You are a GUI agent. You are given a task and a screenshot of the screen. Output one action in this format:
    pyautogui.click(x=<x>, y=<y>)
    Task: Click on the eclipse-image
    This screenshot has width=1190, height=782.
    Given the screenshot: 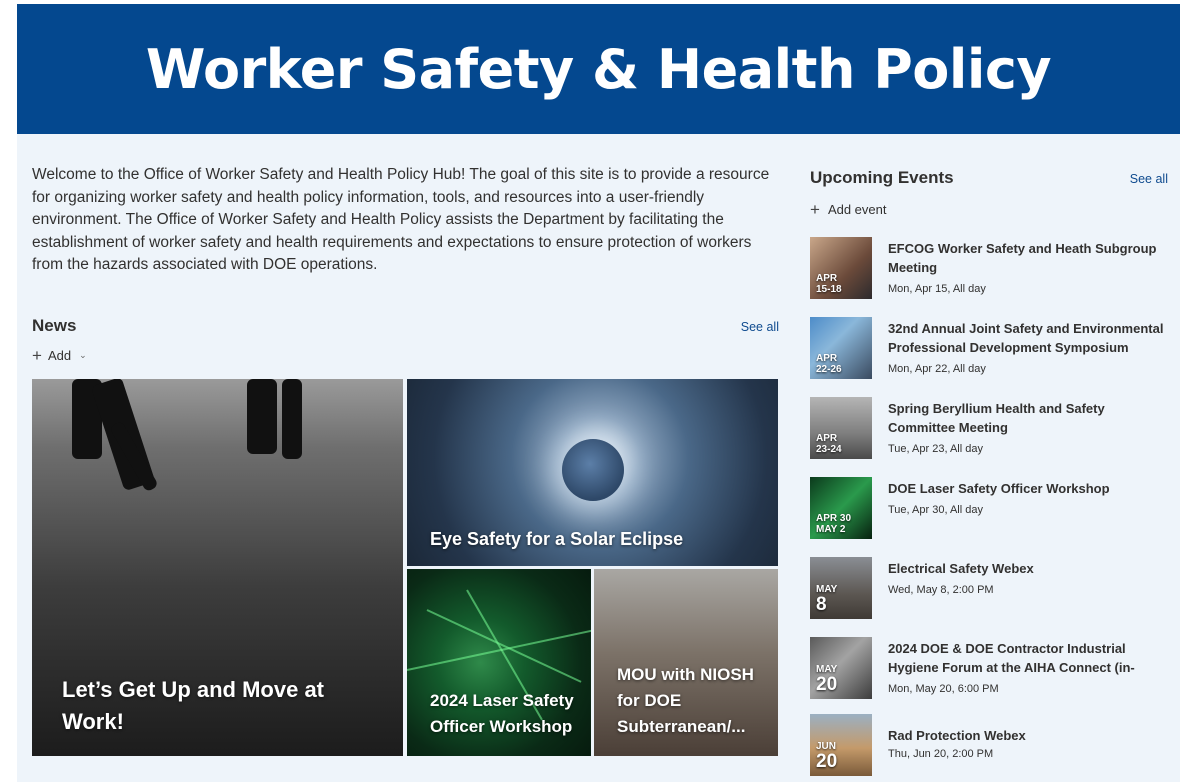 What is the action you would take?
    pyautogui.click(x=593, y=470)
    